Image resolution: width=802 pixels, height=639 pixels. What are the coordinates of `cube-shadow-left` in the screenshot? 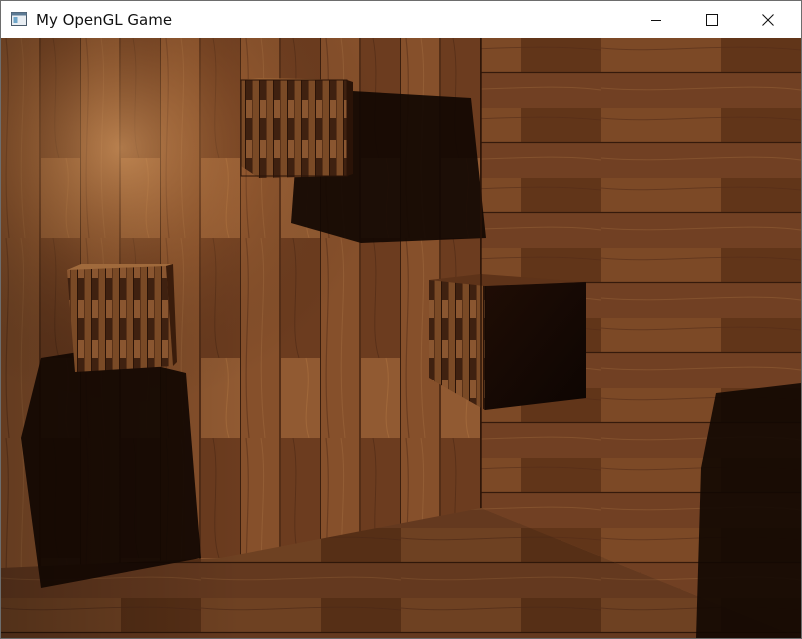 It's located at (111, 469).